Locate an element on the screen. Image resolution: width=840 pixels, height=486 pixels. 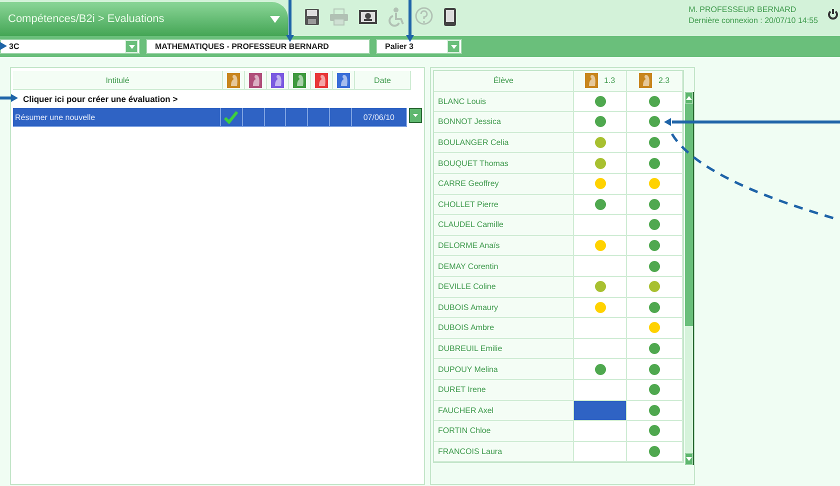
student-name: DUBOIS Ambre is located at coordinates (504, 328).